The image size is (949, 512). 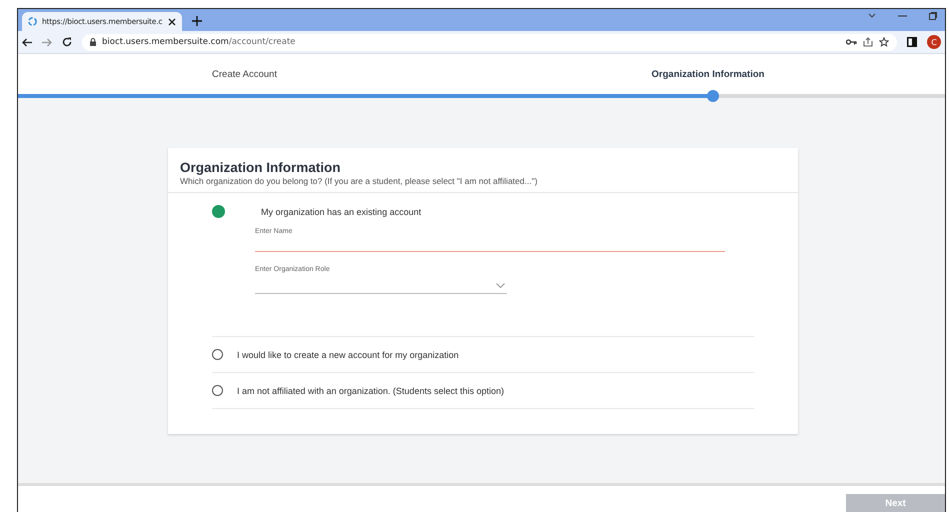 What do you see at coordinates (199, 42) in the screenshot?
I see `url-text: bioct.users.membersuite.com/account/create` at bounding box center [199, 42].